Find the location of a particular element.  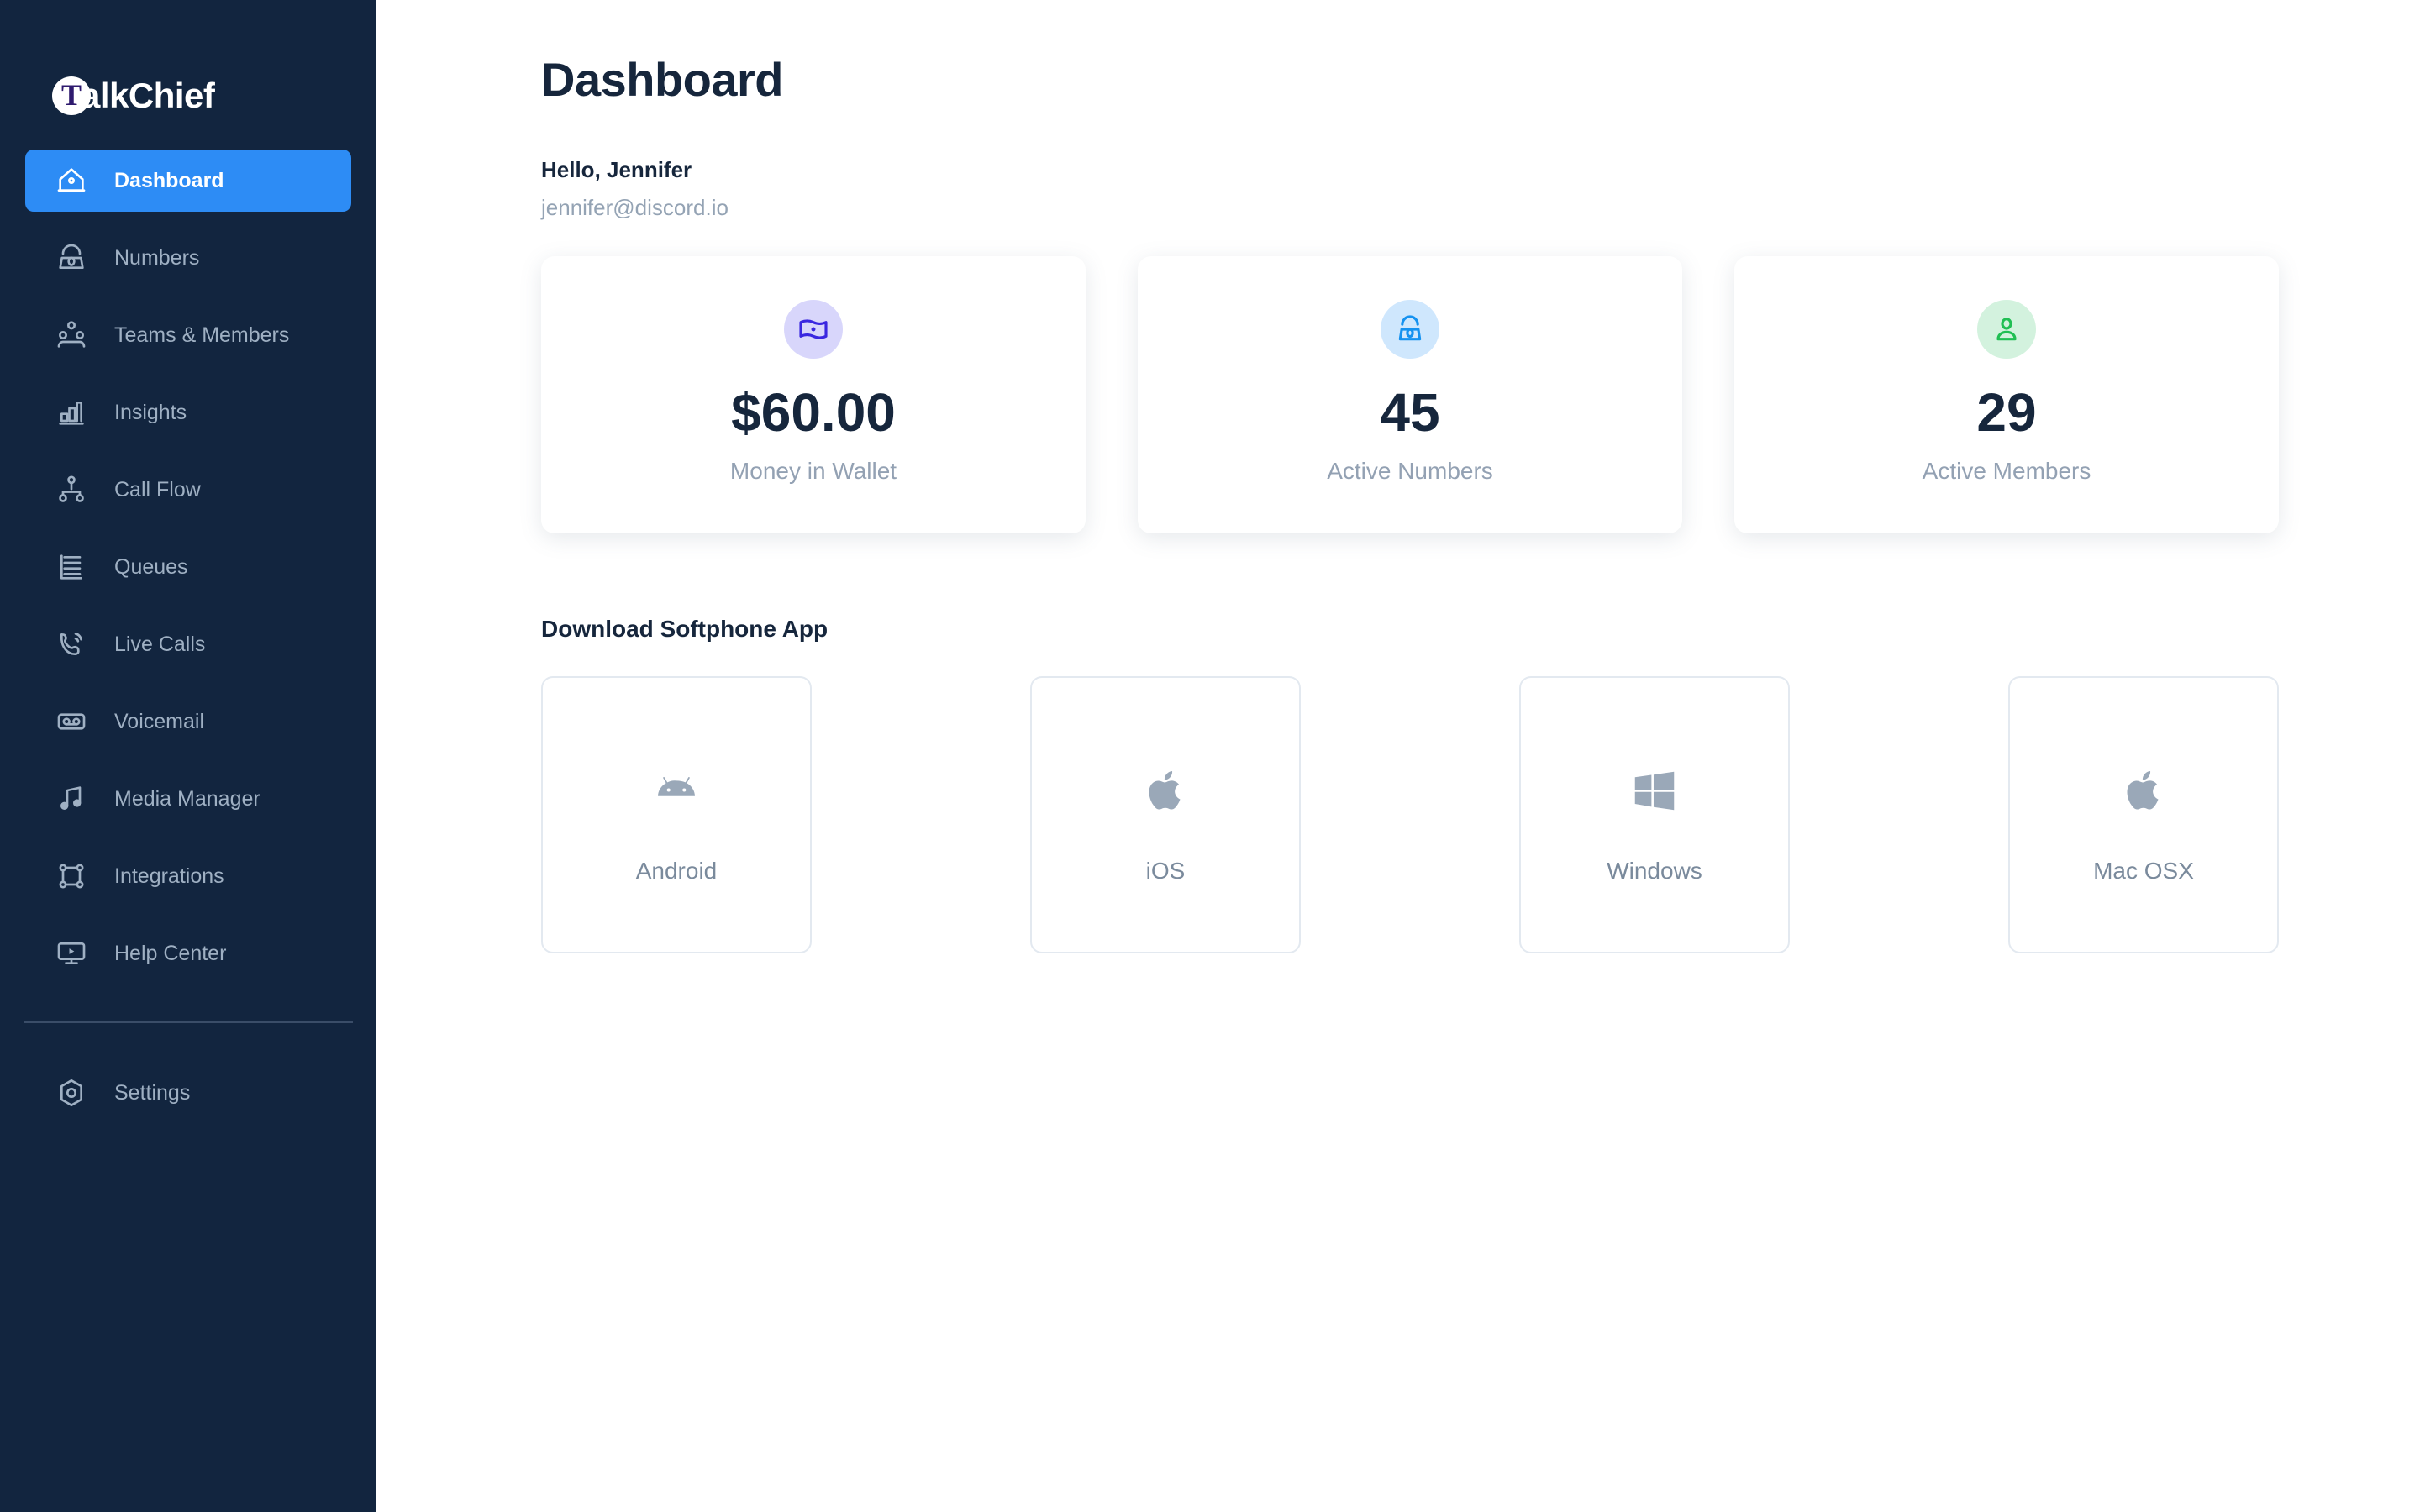

download-tile-android: Android is located at coordinates (676, 814).